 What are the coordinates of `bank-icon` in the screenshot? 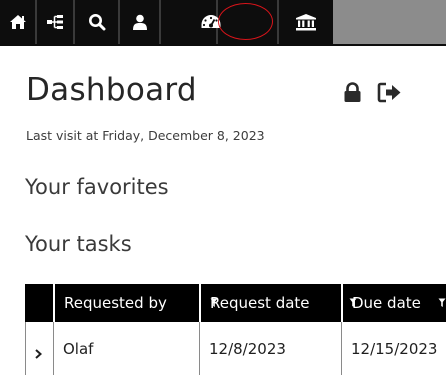 It's located at (306, 22).